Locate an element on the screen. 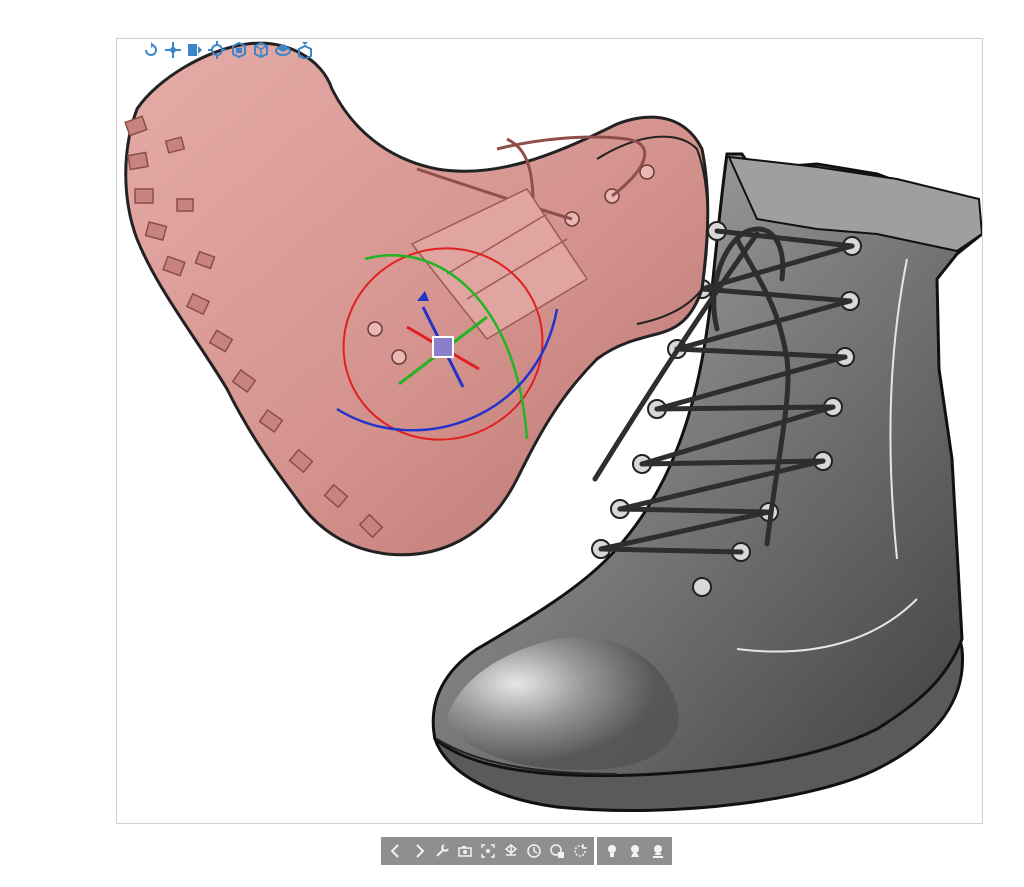  light-3-button is located at coordinates (657, 851).